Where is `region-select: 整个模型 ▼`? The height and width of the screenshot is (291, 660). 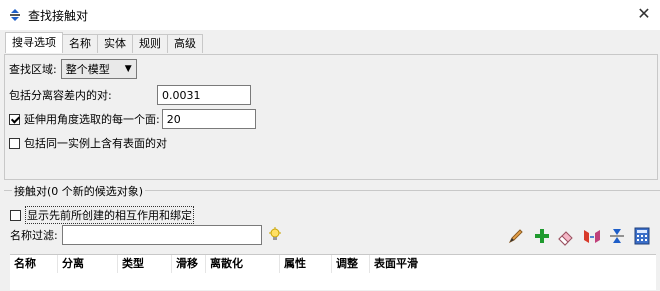
region-select: 整个模型 ▼ is located at coordinates (98, 69).